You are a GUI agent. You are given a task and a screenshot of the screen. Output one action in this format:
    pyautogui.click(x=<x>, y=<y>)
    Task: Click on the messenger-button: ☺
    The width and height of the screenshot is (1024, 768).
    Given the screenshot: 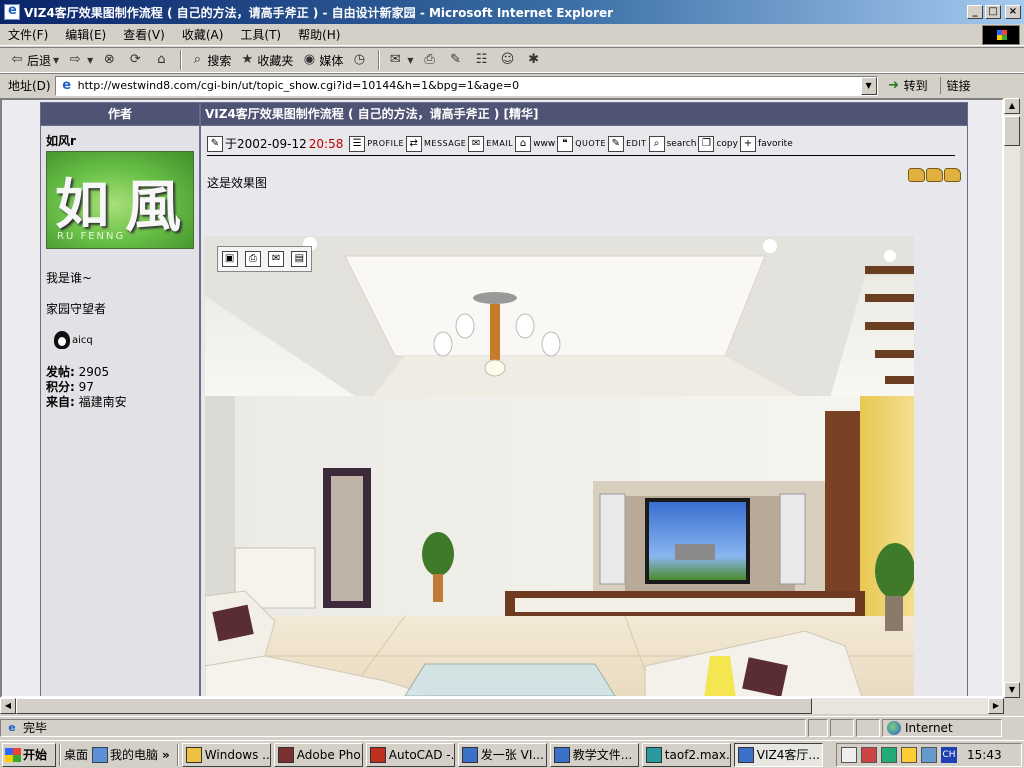 What is the action you would take?
    pyautogui.click(x=509, y=60)
    